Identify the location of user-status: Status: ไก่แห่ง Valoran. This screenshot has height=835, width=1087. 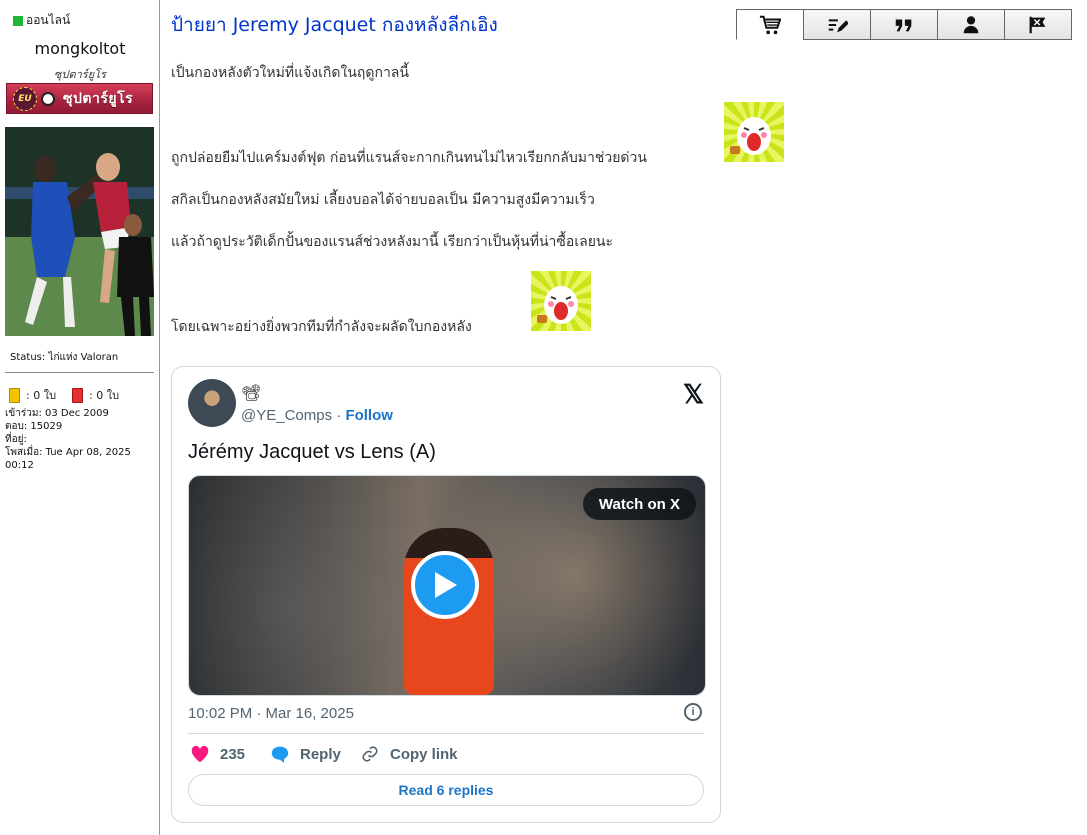
(64, 357).